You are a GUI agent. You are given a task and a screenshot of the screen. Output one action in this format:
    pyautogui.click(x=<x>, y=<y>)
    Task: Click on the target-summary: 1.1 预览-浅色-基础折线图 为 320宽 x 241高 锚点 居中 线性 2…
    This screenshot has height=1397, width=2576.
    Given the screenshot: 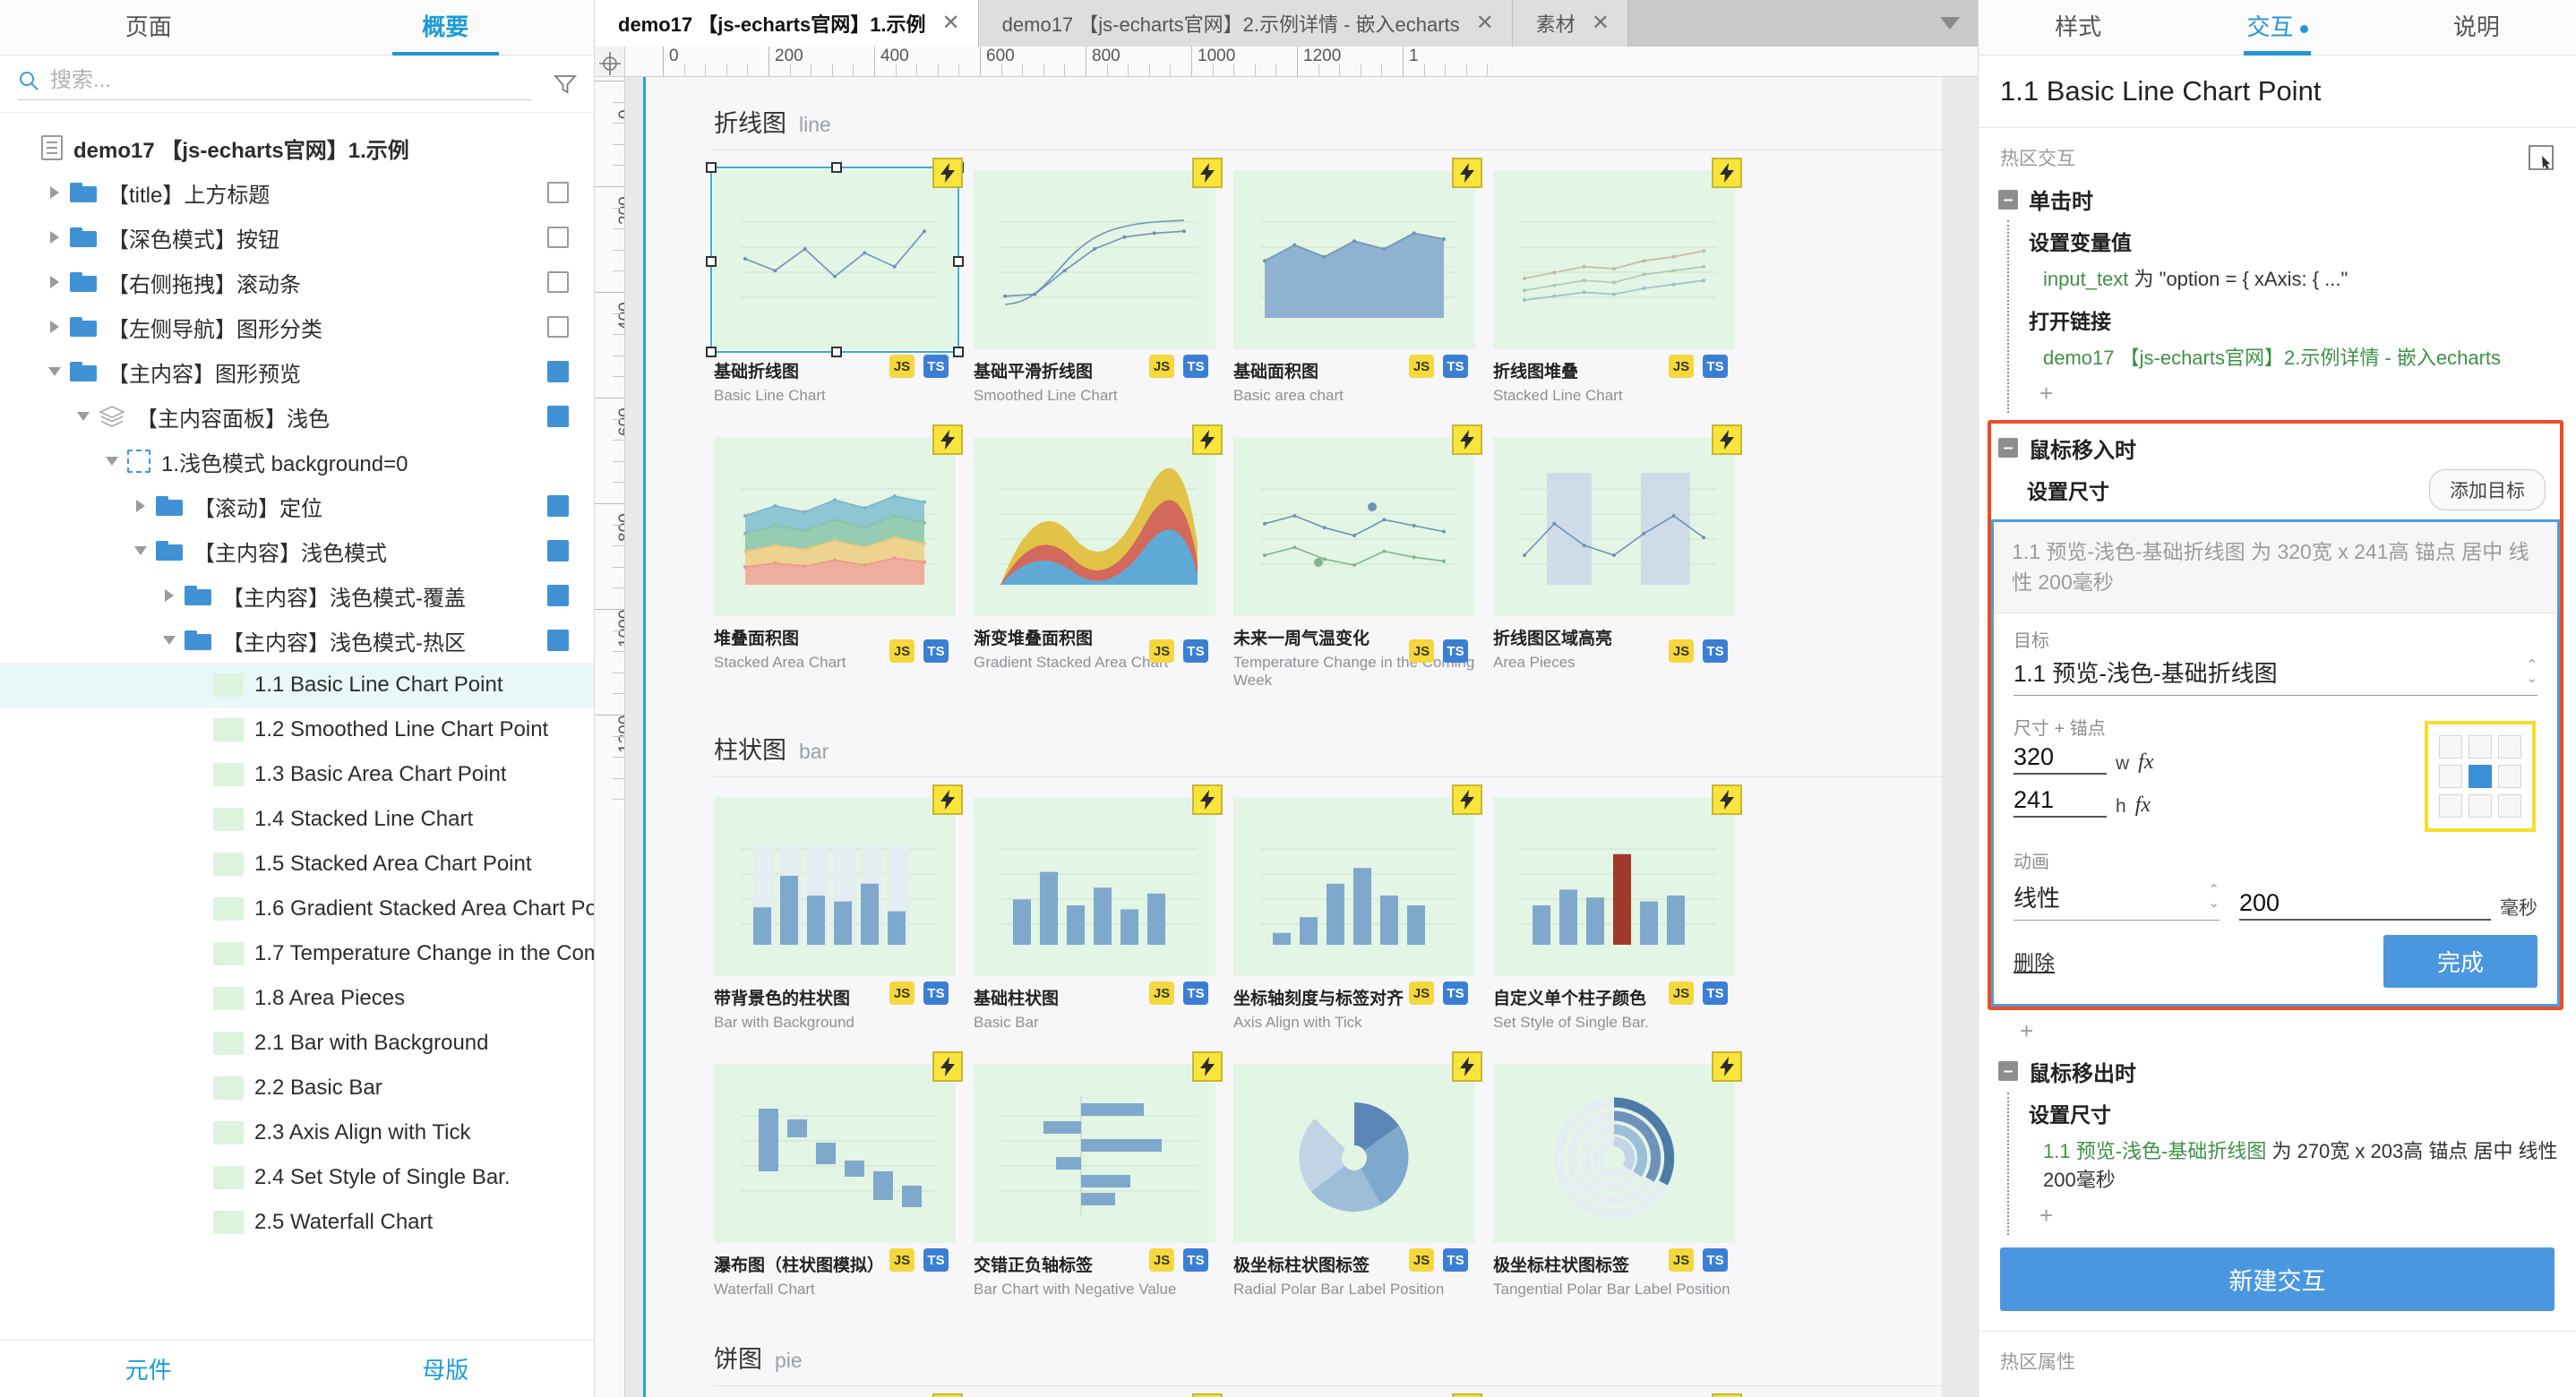 What is the action you would take?
    pyautogui.click(x=2275, y=567)
    